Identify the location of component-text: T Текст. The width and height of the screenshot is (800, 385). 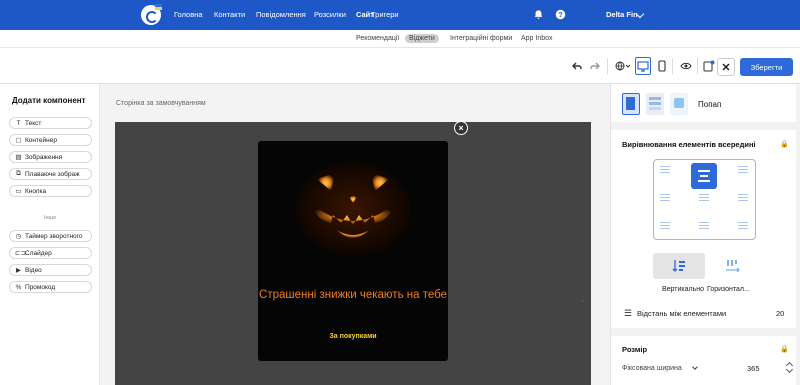
(50, 123).